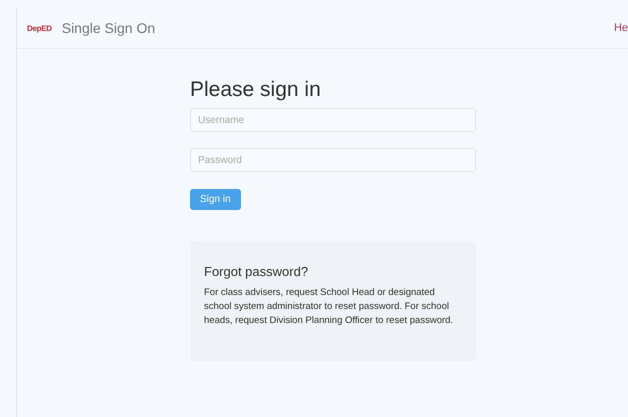 This screenshot has height=417, width=628. I want to click on nav-link: He, so click(621, 28).